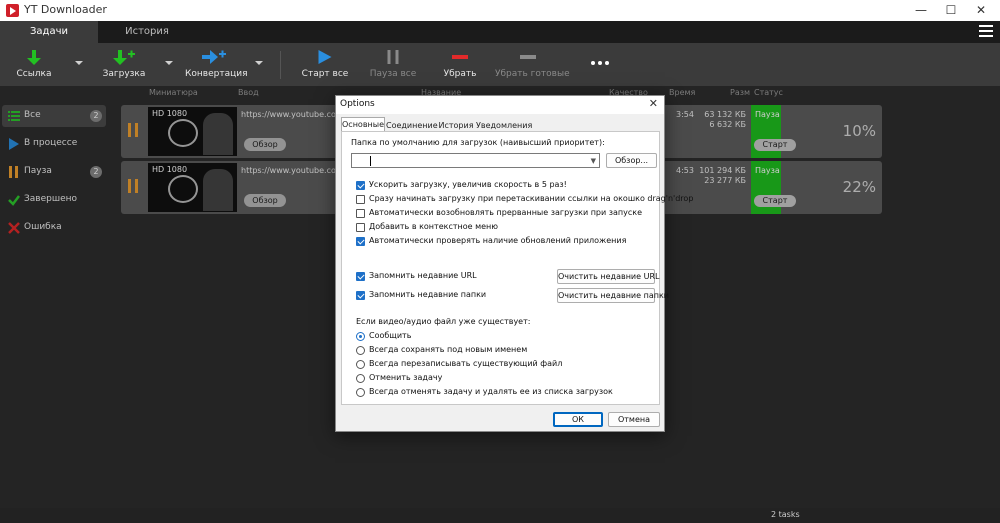  I want to click on dragdrop-autostart-checkbox, so click(360, 199).